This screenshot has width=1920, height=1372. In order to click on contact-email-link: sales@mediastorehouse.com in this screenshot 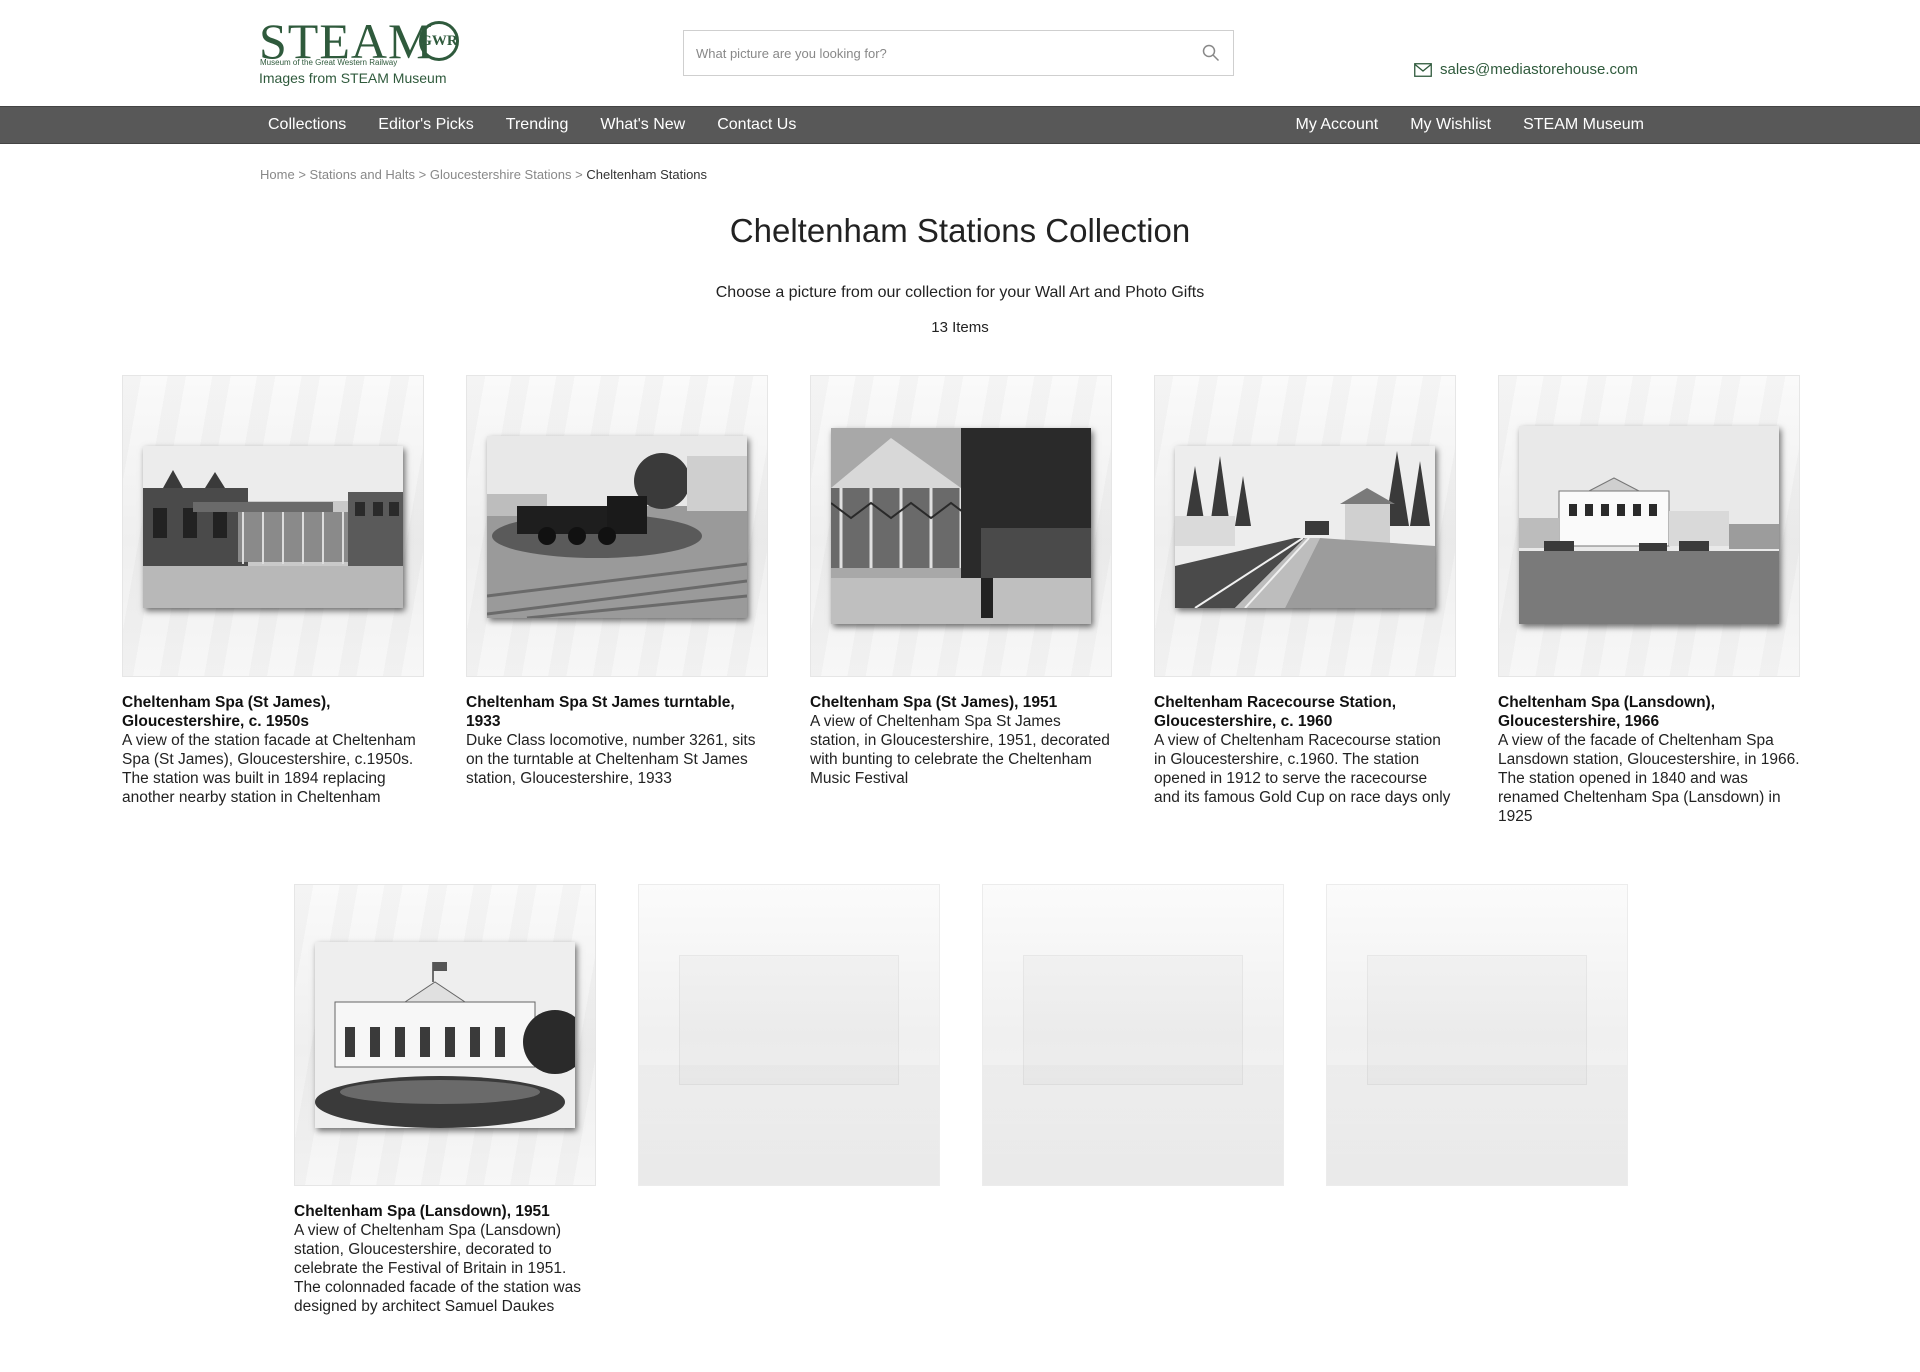, I will do `click(1526, 69)`.